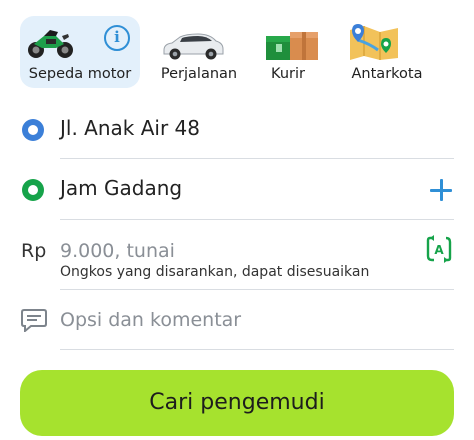 Image resolution: width=474 pixels, height=440 pixels. I want to click on service-label: Antarkota, so click(387, 74).